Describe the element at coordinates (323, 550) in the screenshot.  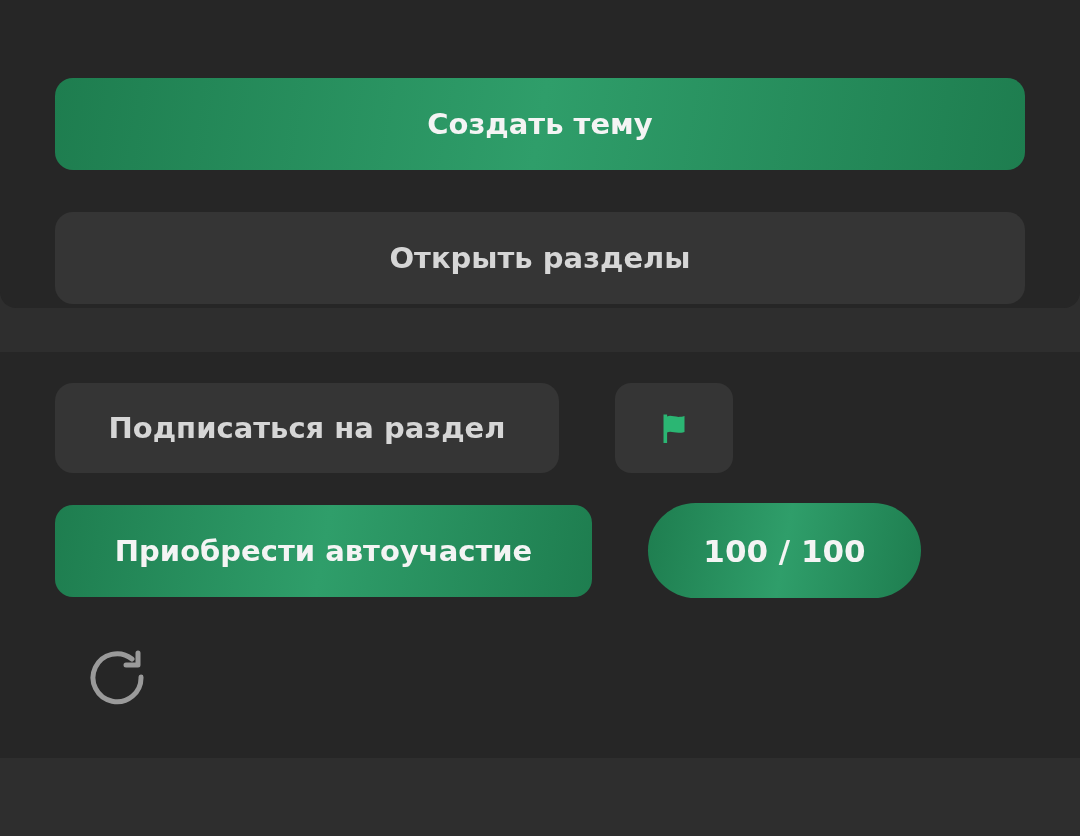
I see `buy-auto-participation-button: Приобрести автоучастие` at that location.